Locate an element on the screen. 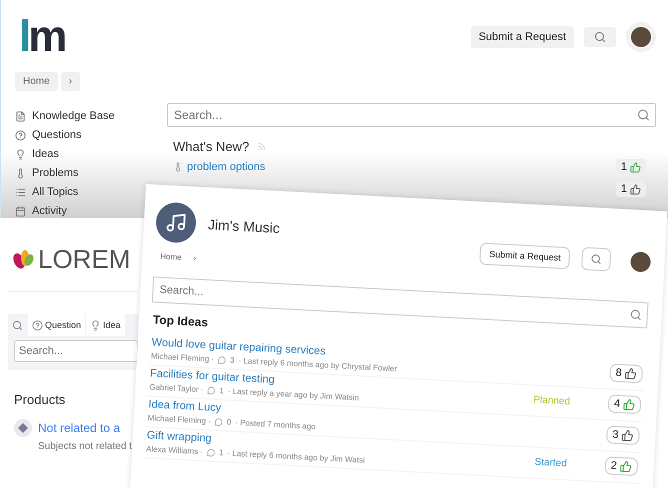 This screenshot has width=668, height=488. author-name: Gabriel Taylor · is located at coordinates (176, 388).